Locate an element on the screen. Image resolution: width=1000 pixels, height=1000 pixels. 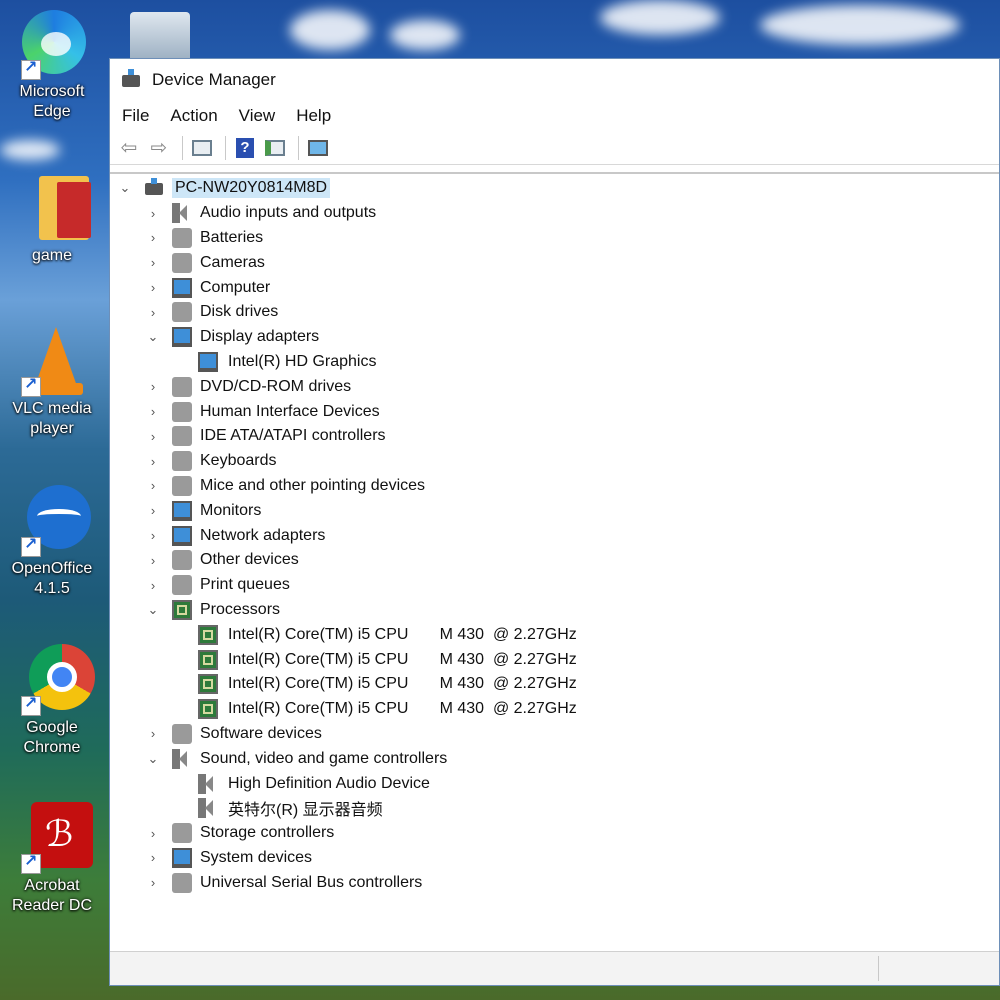
desktop-icon-game: game is located at coordinates (52, 219).